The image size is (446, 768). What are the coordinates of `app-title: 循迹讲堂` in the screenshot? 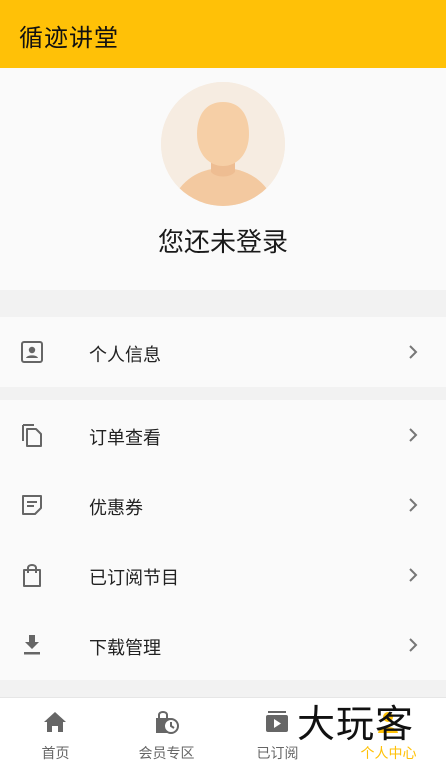 It's located at (69, 38).